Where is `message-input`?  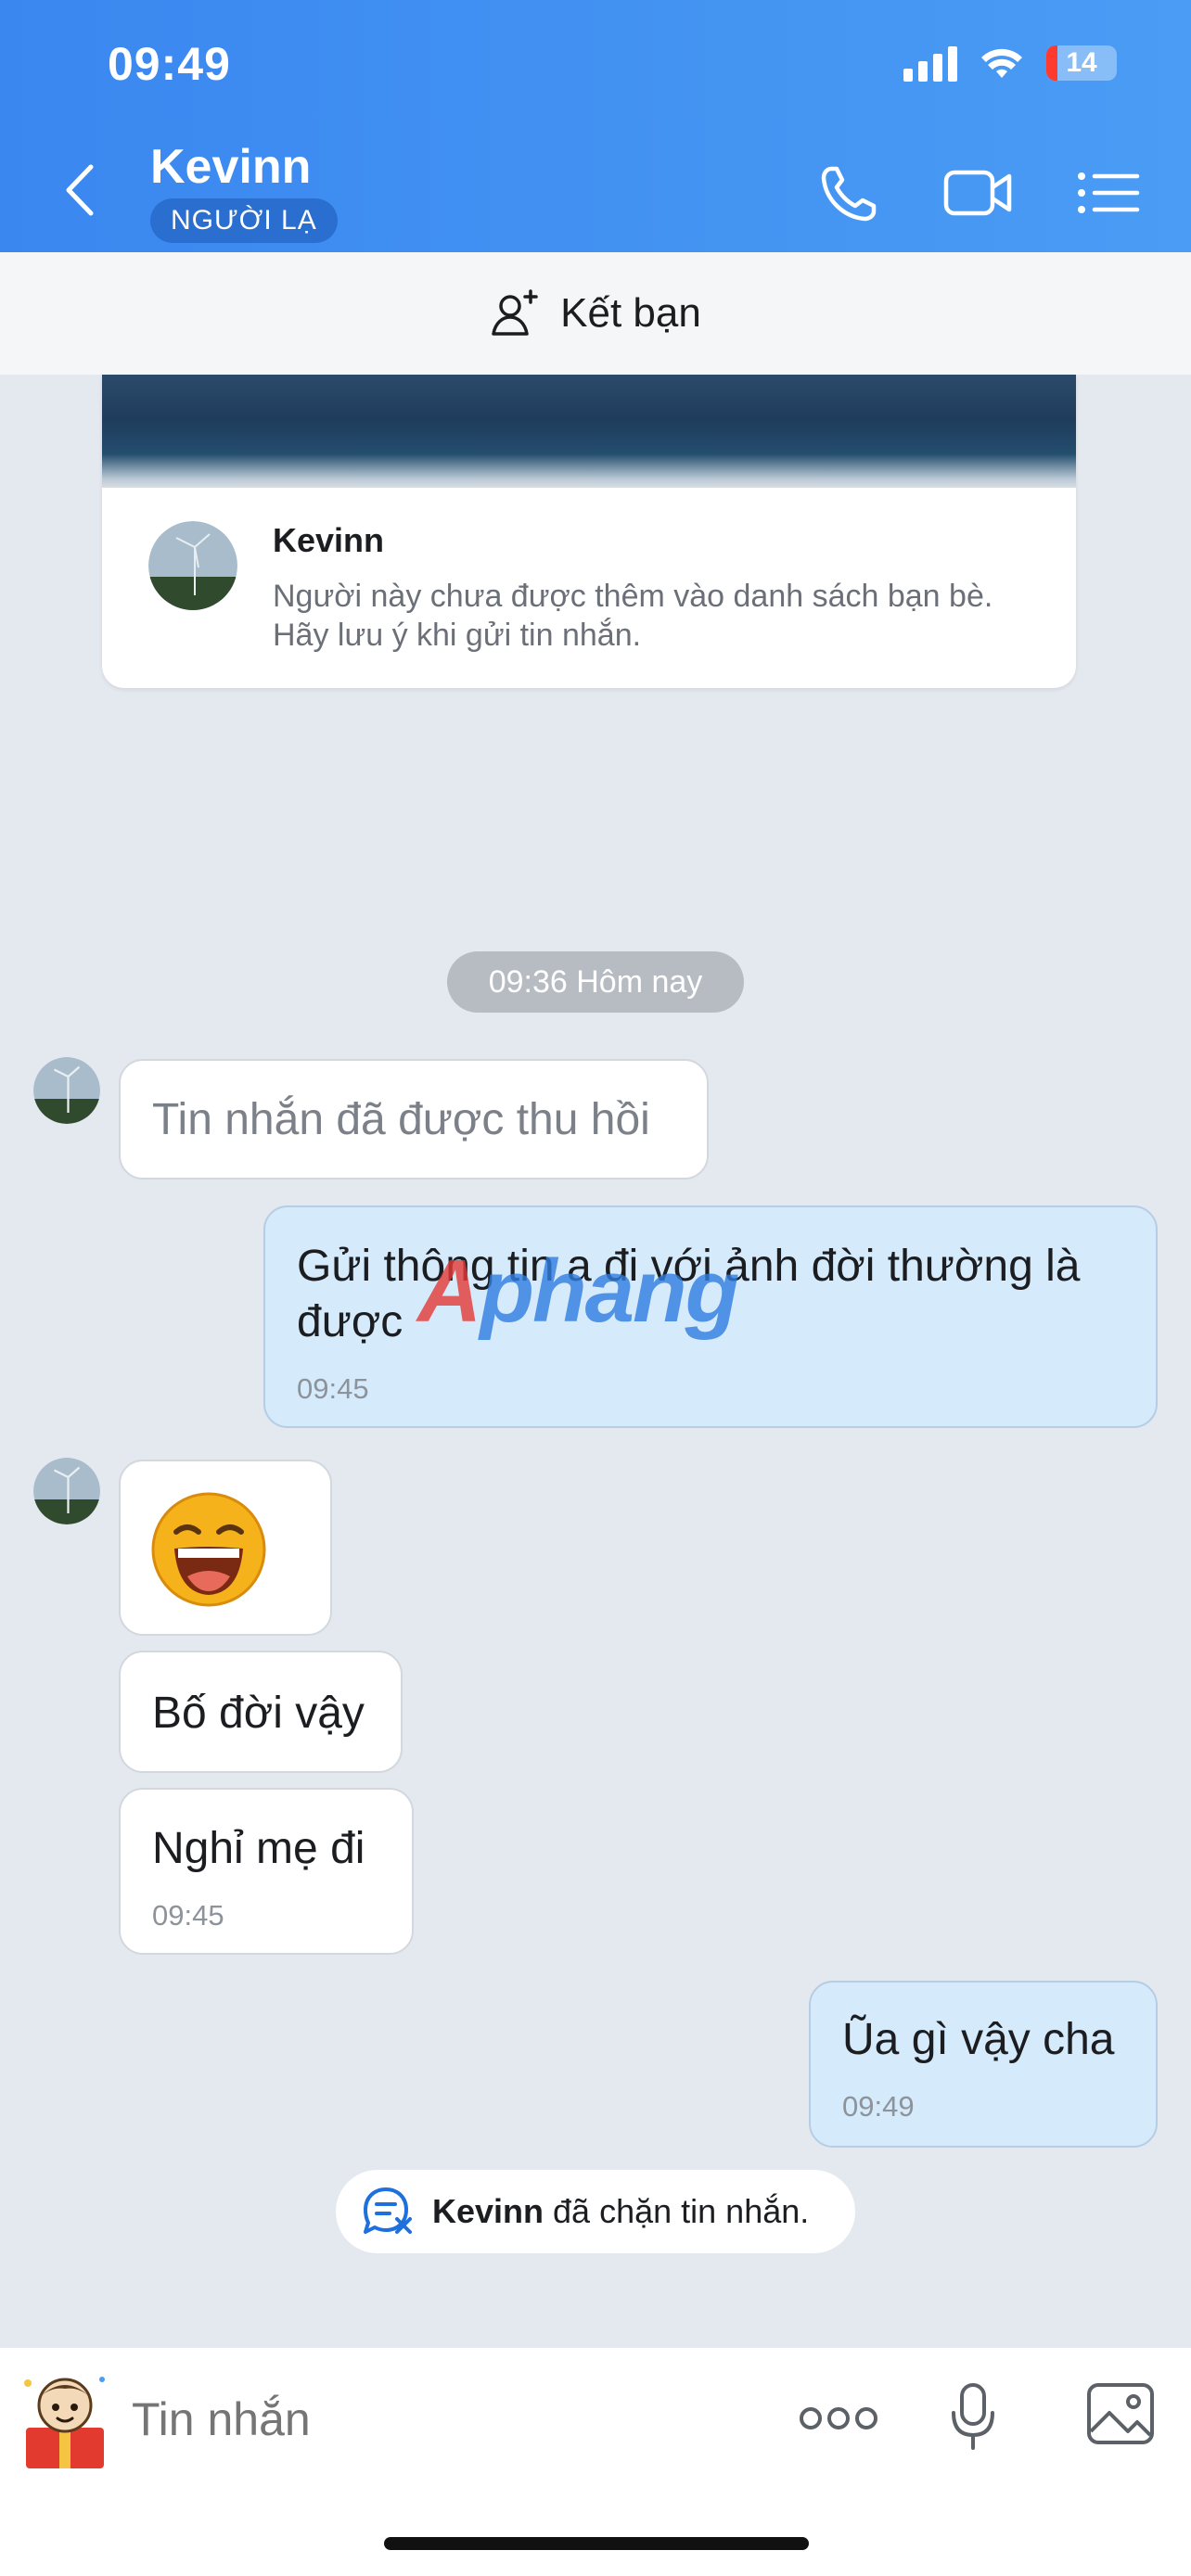
message-input is located at coordinates (410, 2419).